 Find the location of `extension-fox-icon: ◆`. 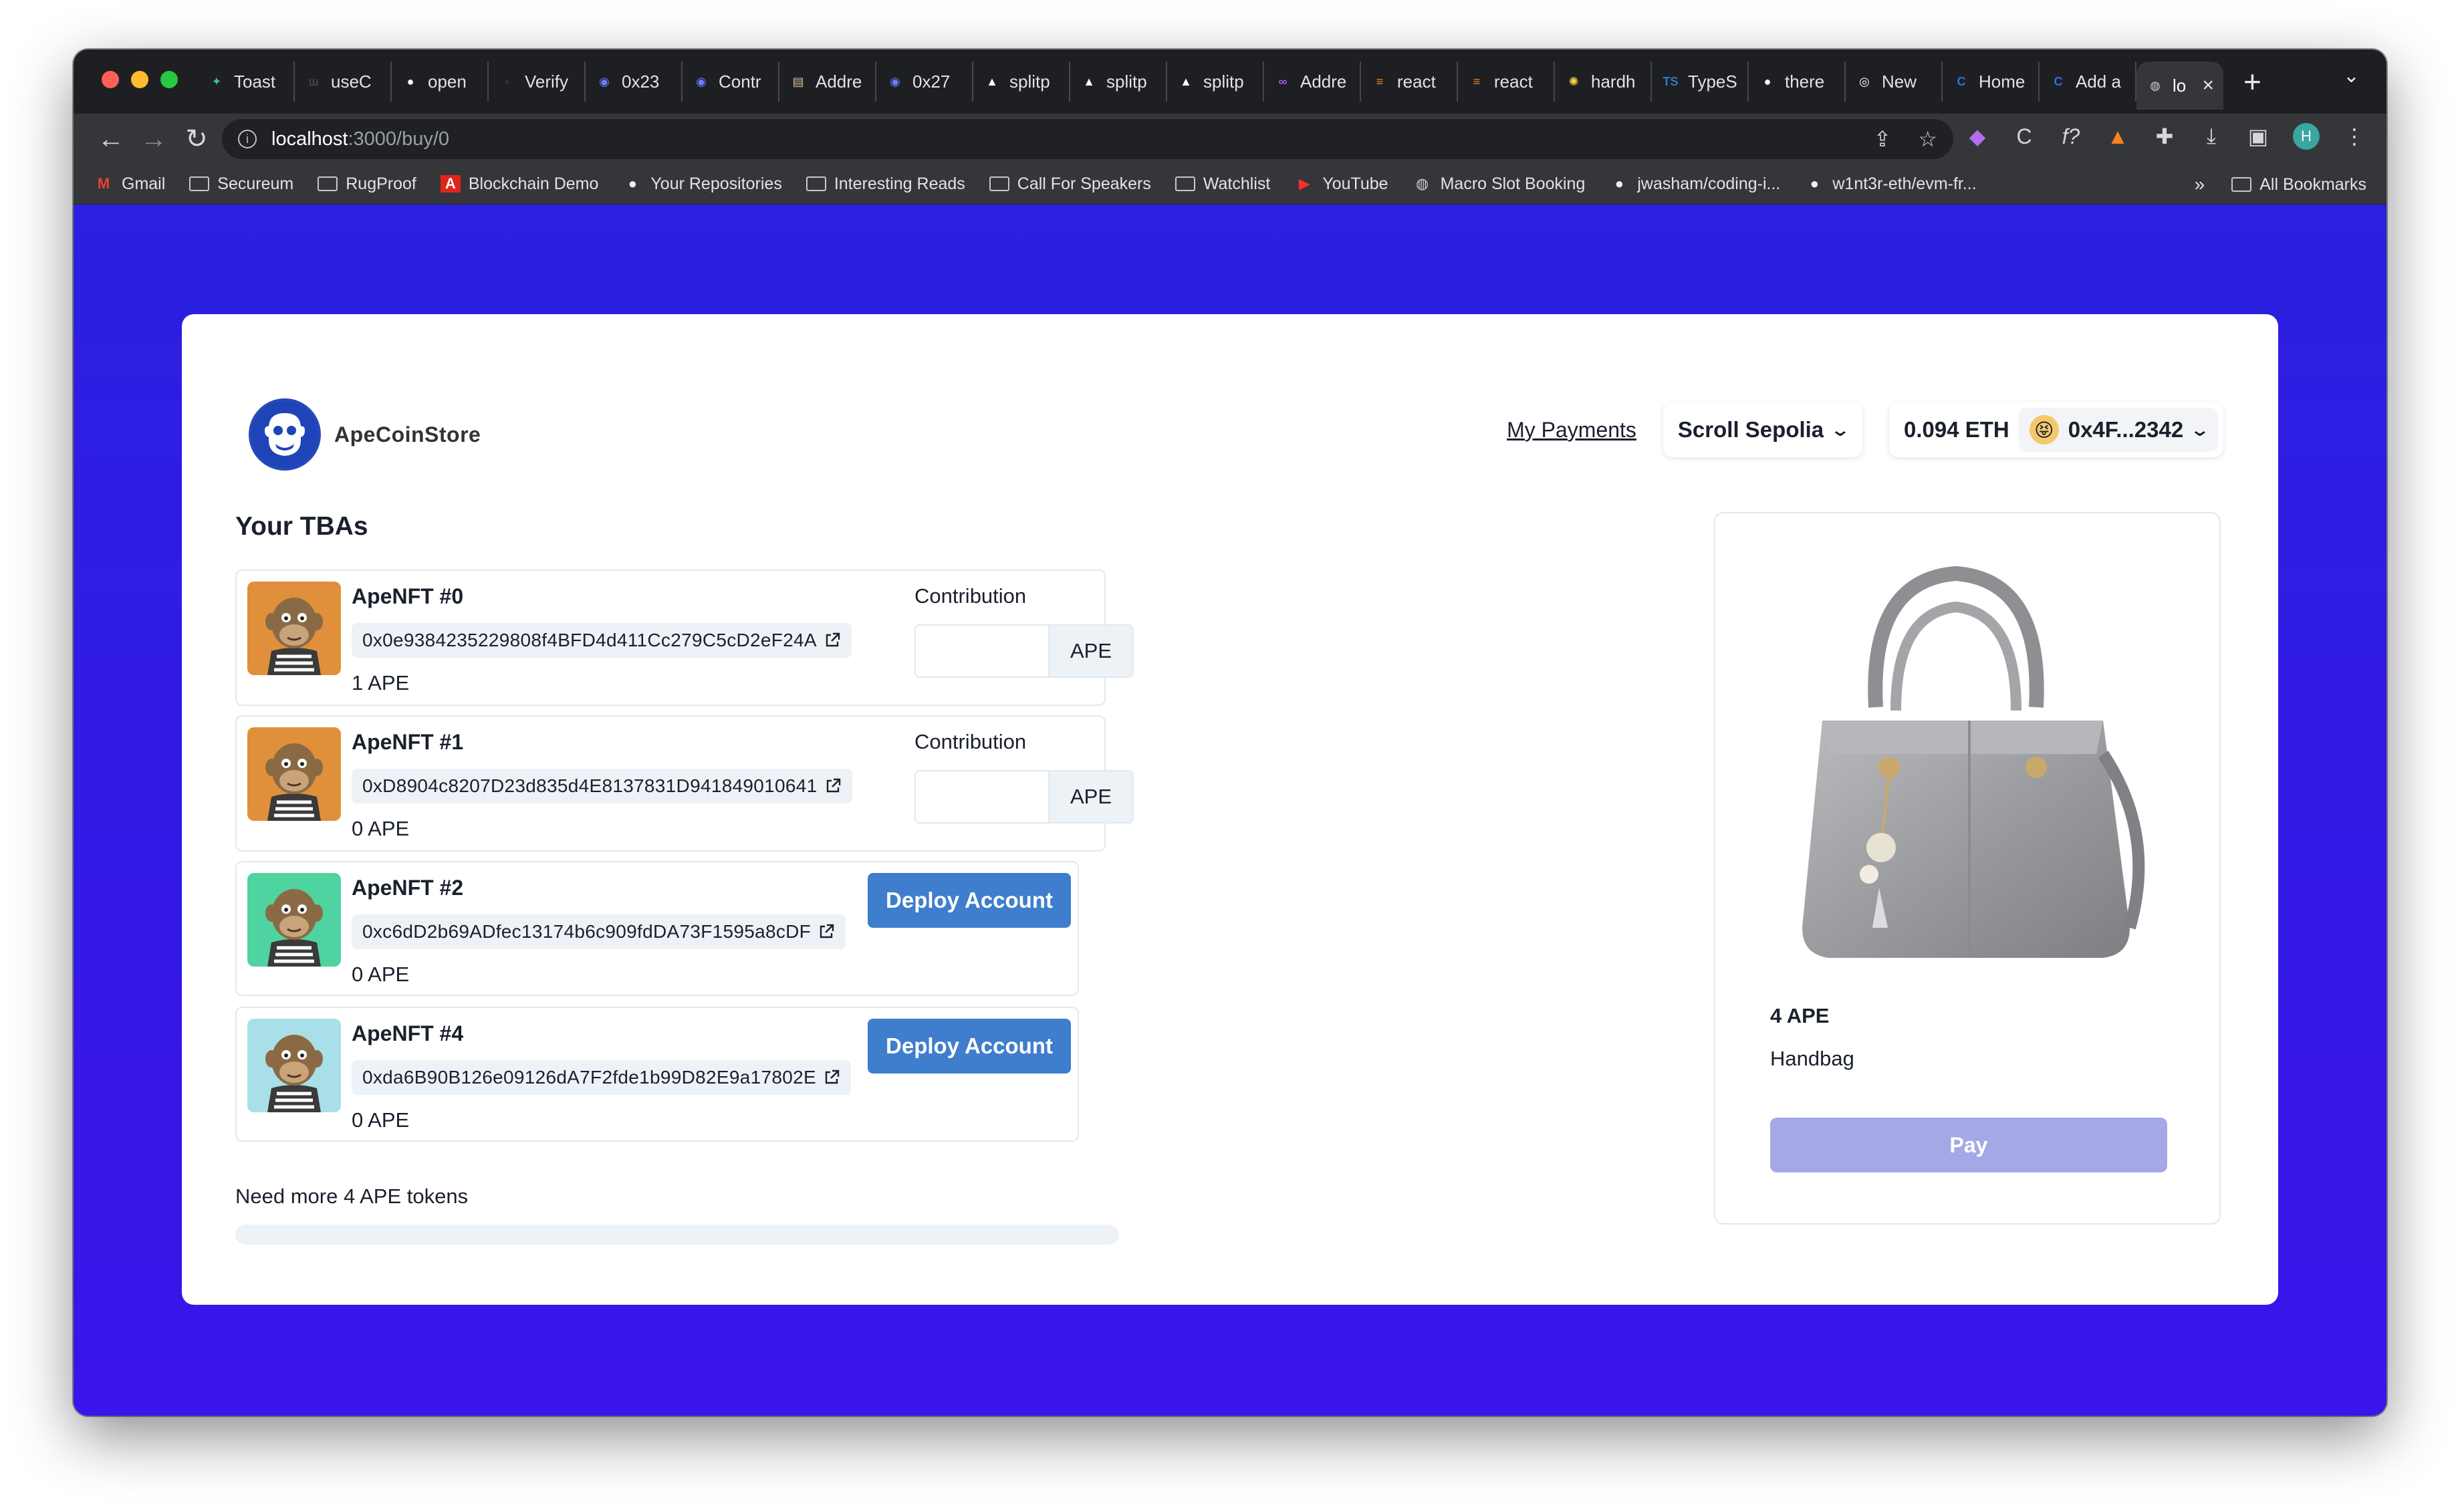

extension-fox-icon: ◆ is located at coordinates (1977, 136).